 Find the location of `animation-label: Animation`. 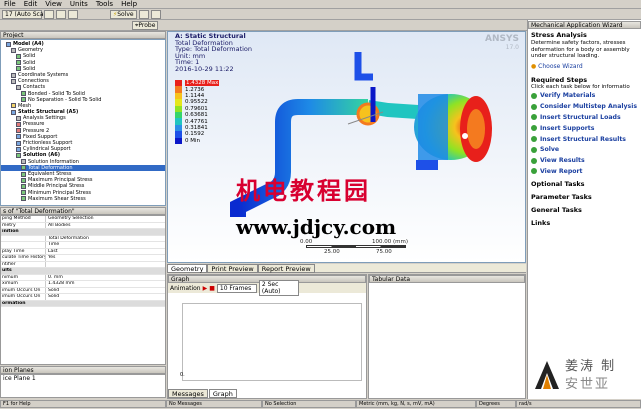

animation-label: Animation is located at coordinates (185, 288).